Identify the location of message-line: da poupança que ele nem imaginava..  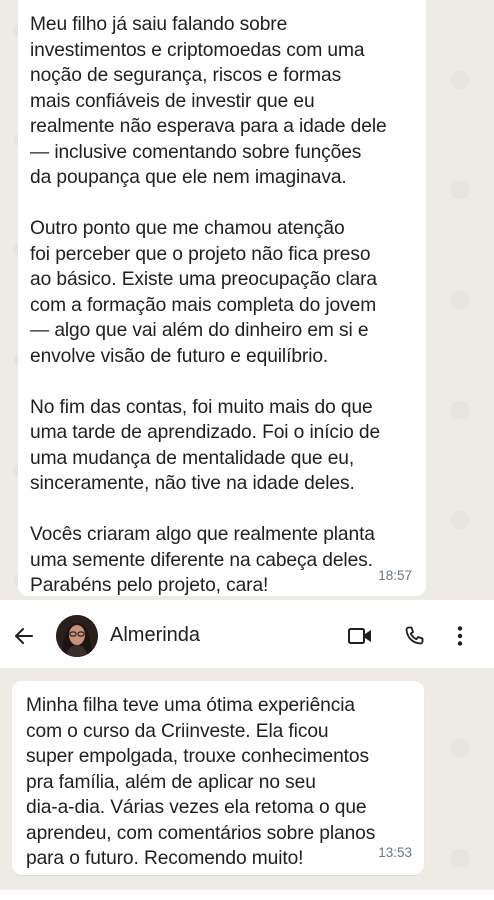
(188, 177).